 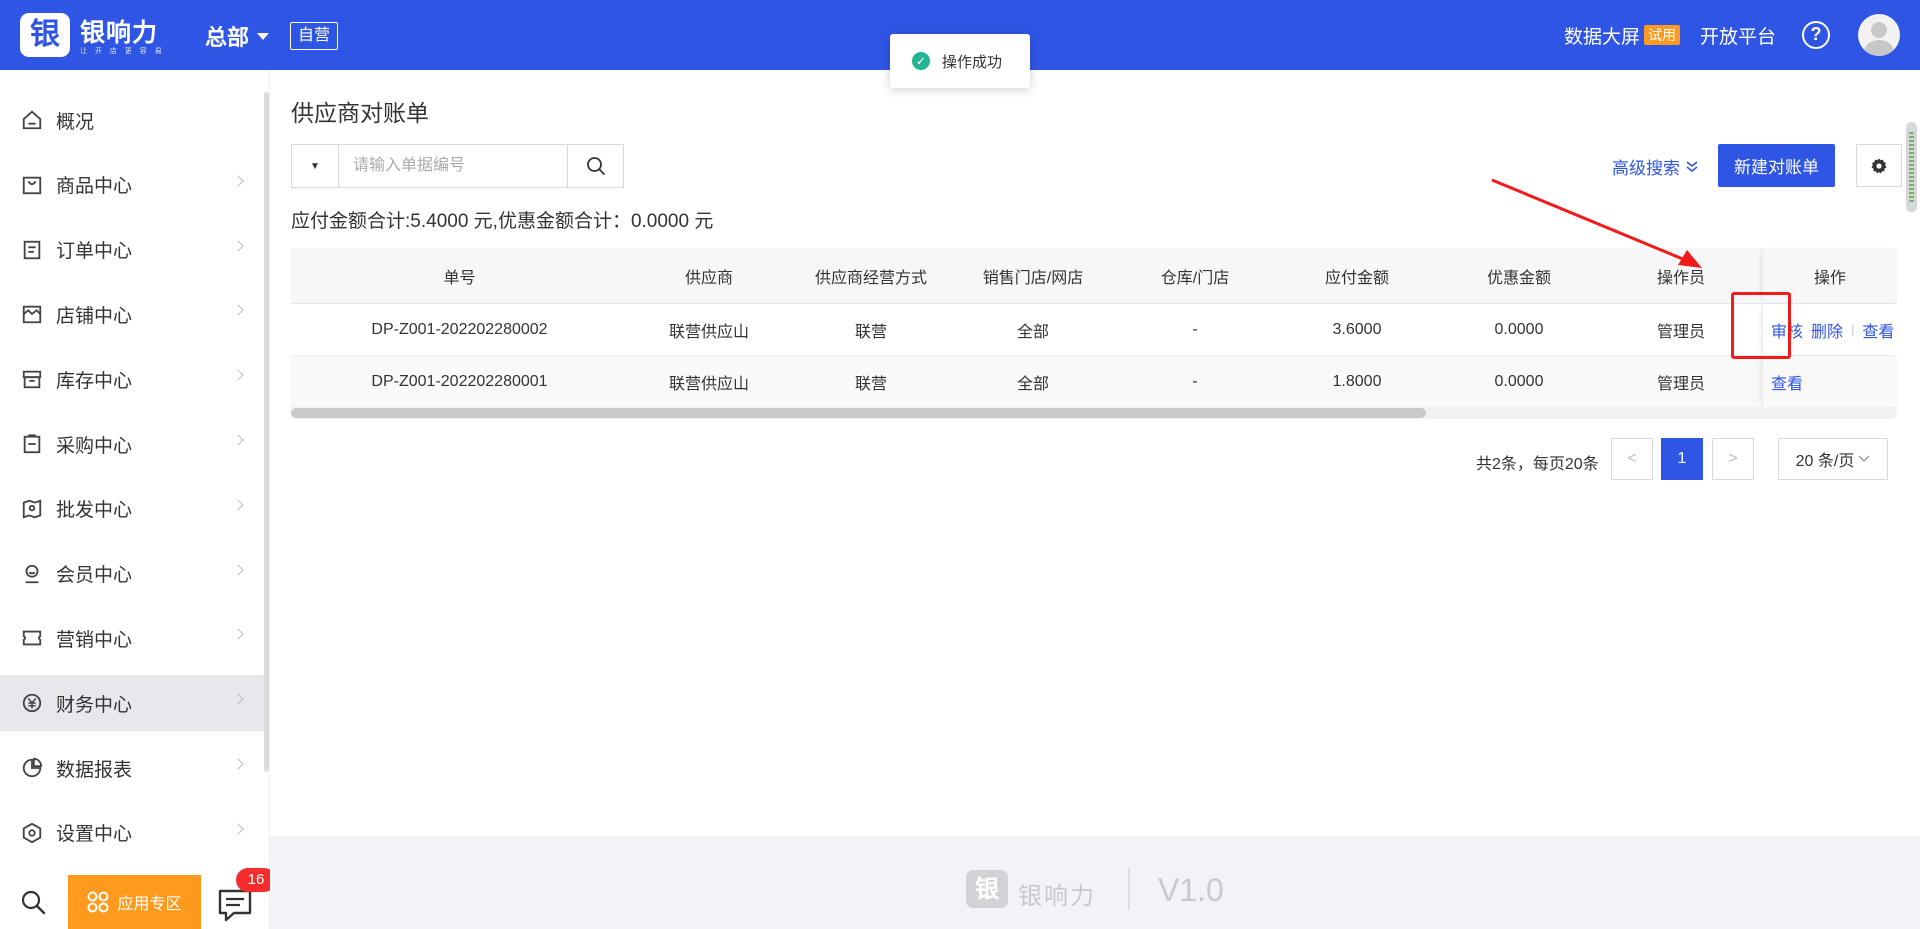 I want to click on open-platform-link: 开放平台, so click(x=1738, y=35).